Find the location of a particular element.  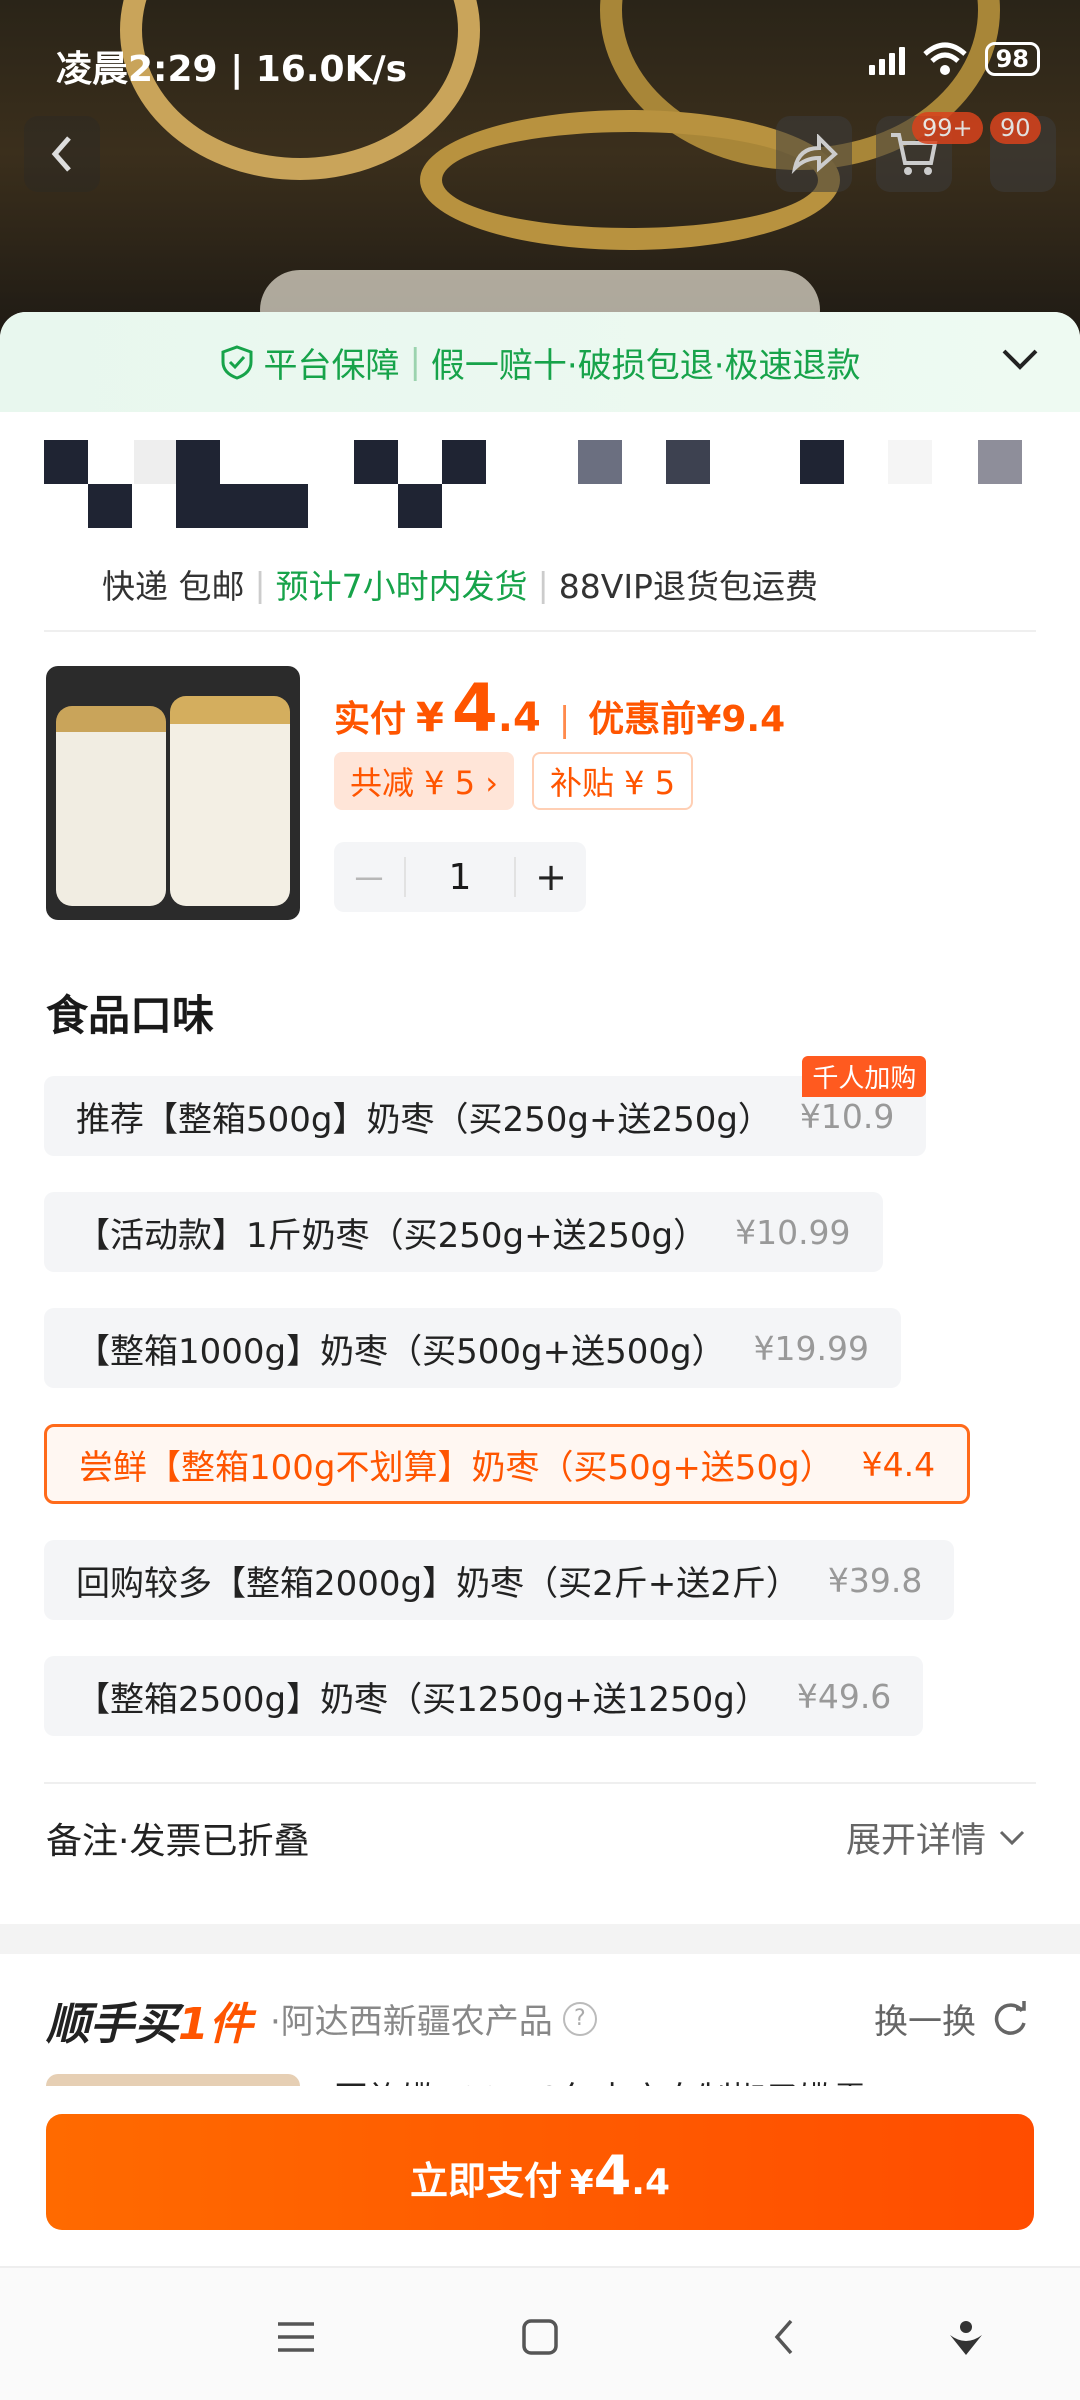

flavor-option: 【整箱1000g】奶枣（买500g+送500g） ¥19.99 is located at coordinates (473, 1348).